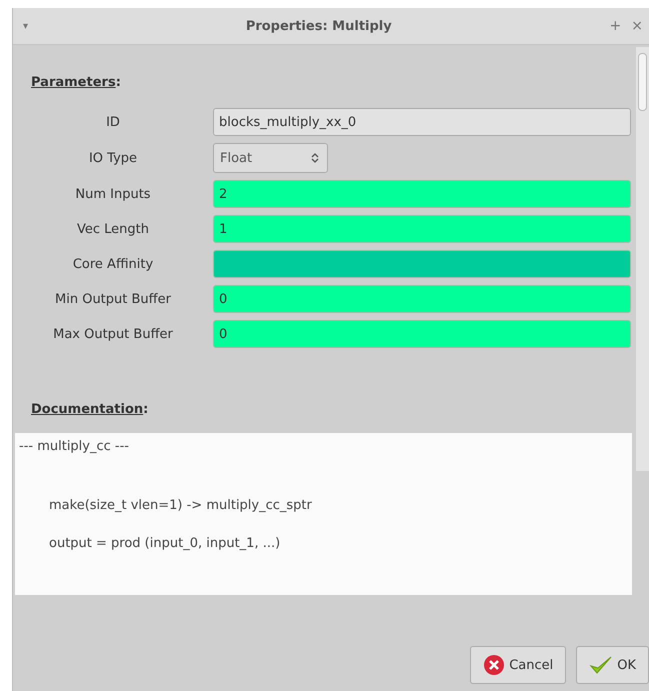 This screenshot has height=691, width=649. Describe the element at coordinates (113, 194) in the screenshot. I see `field-label: Num Inputs` at that location.